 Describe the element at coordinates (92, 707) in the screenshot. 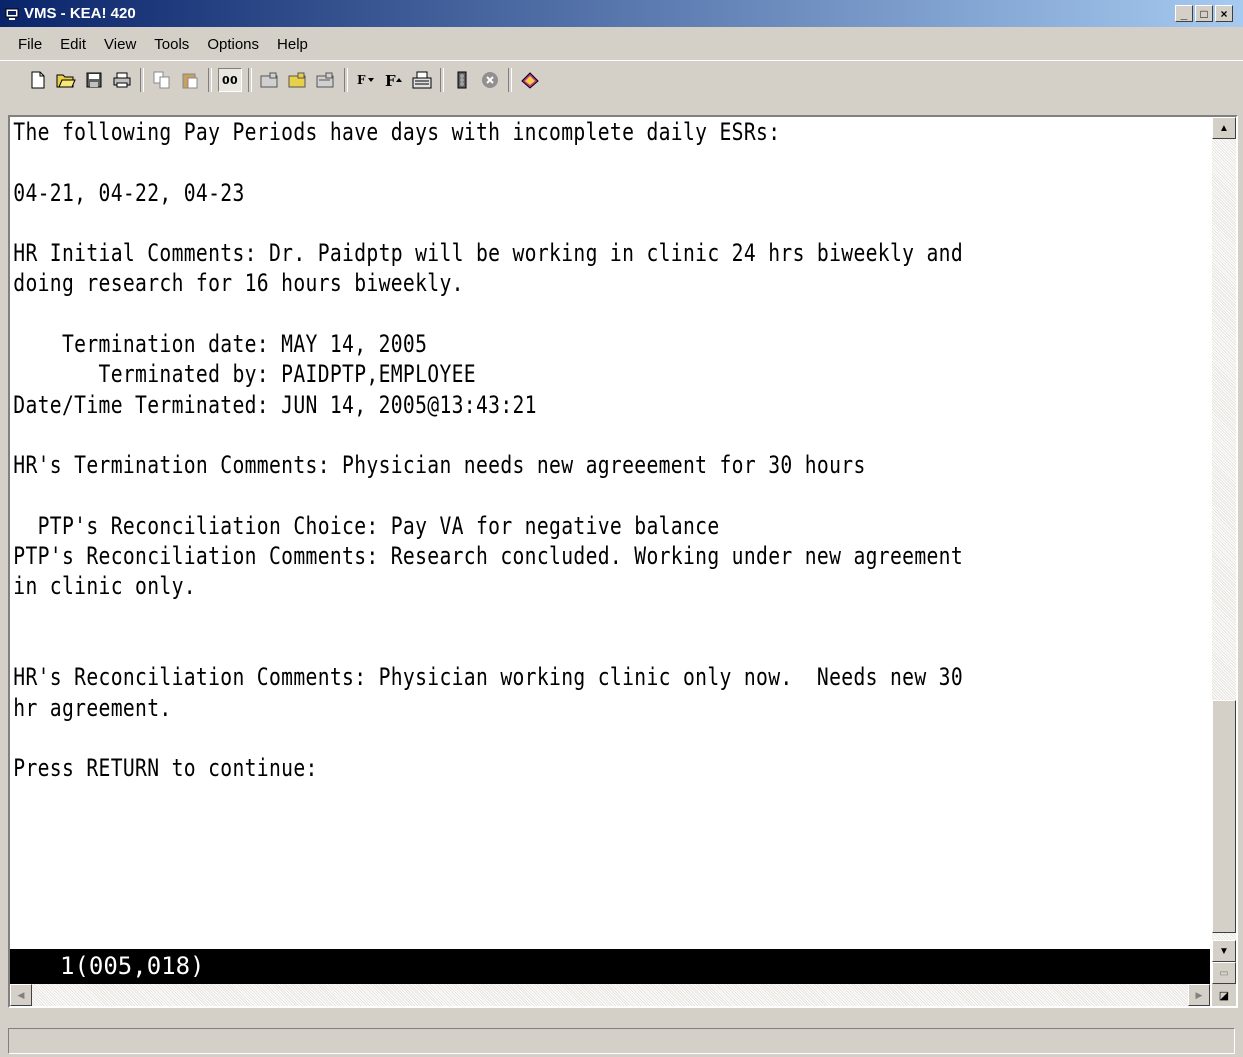

I see `terminal-line: hr agreement.` at that location.